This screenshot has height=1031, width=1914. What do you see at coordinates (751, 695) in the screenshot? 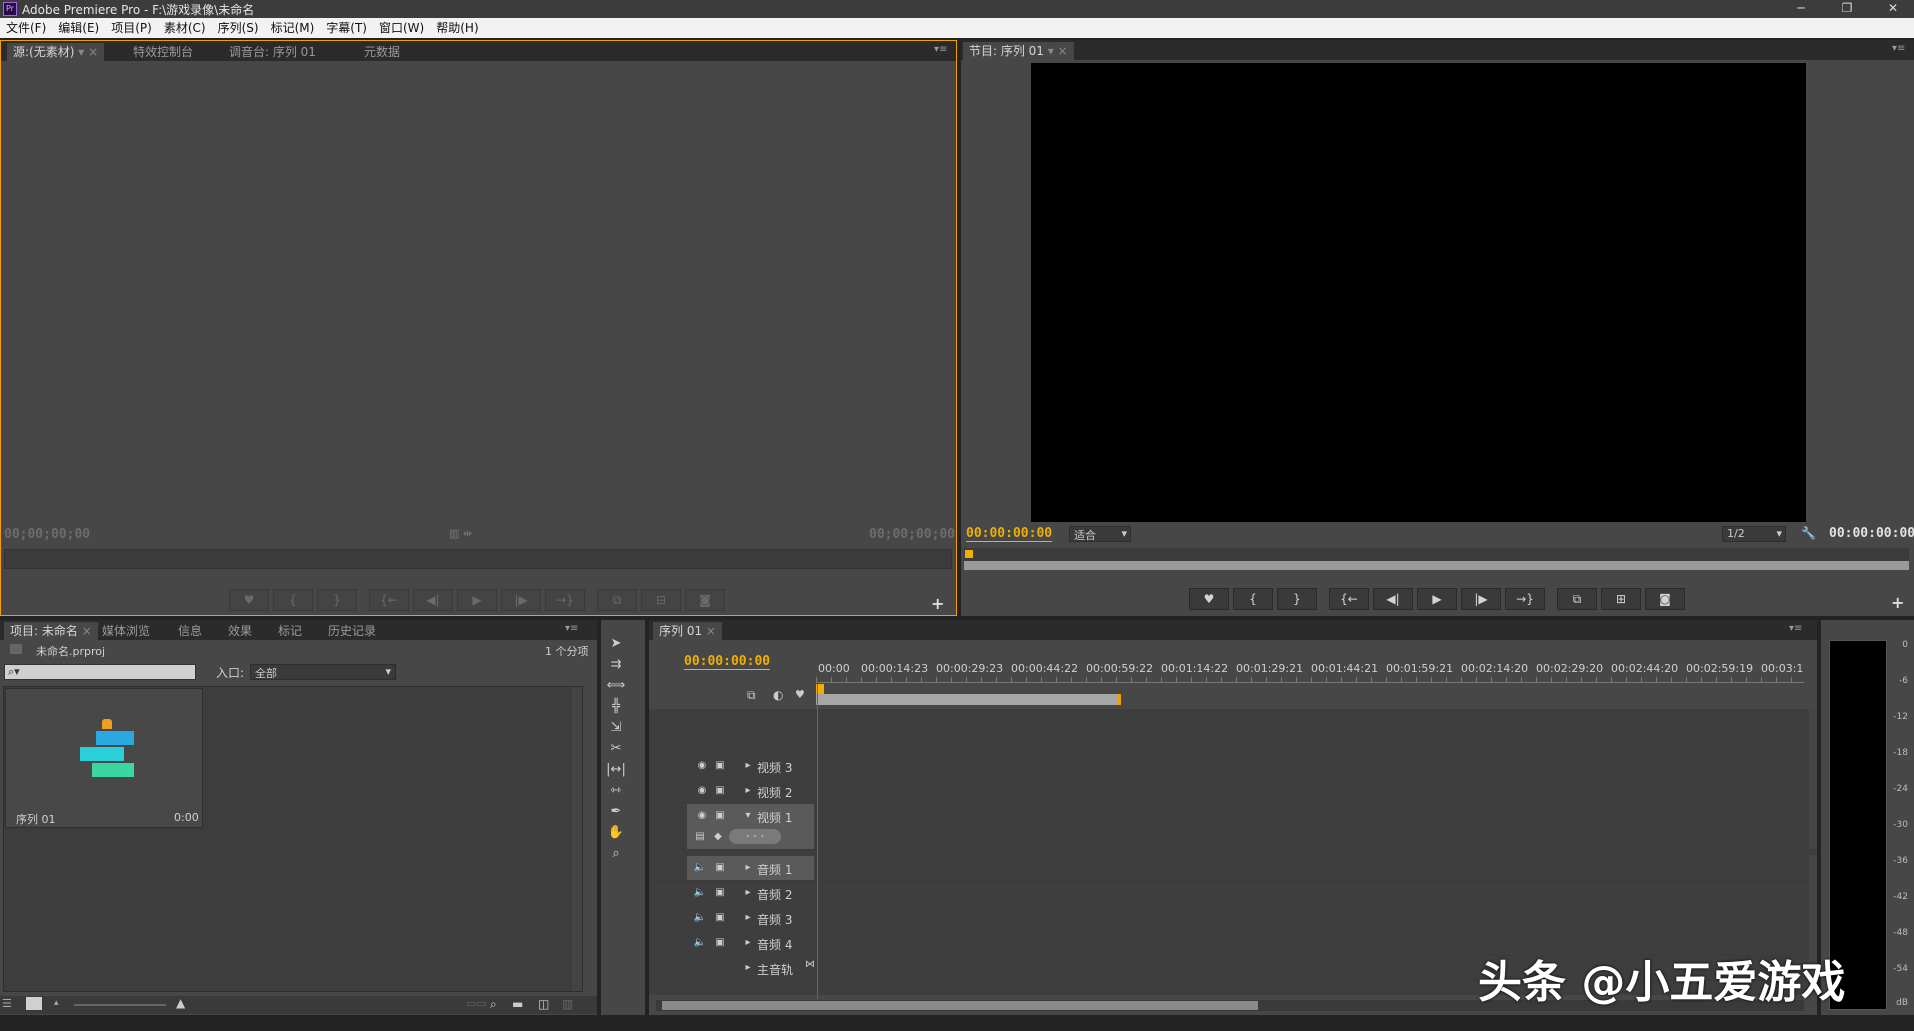
I see `snap-icon: ⧉` at bounding box center [751, 695].